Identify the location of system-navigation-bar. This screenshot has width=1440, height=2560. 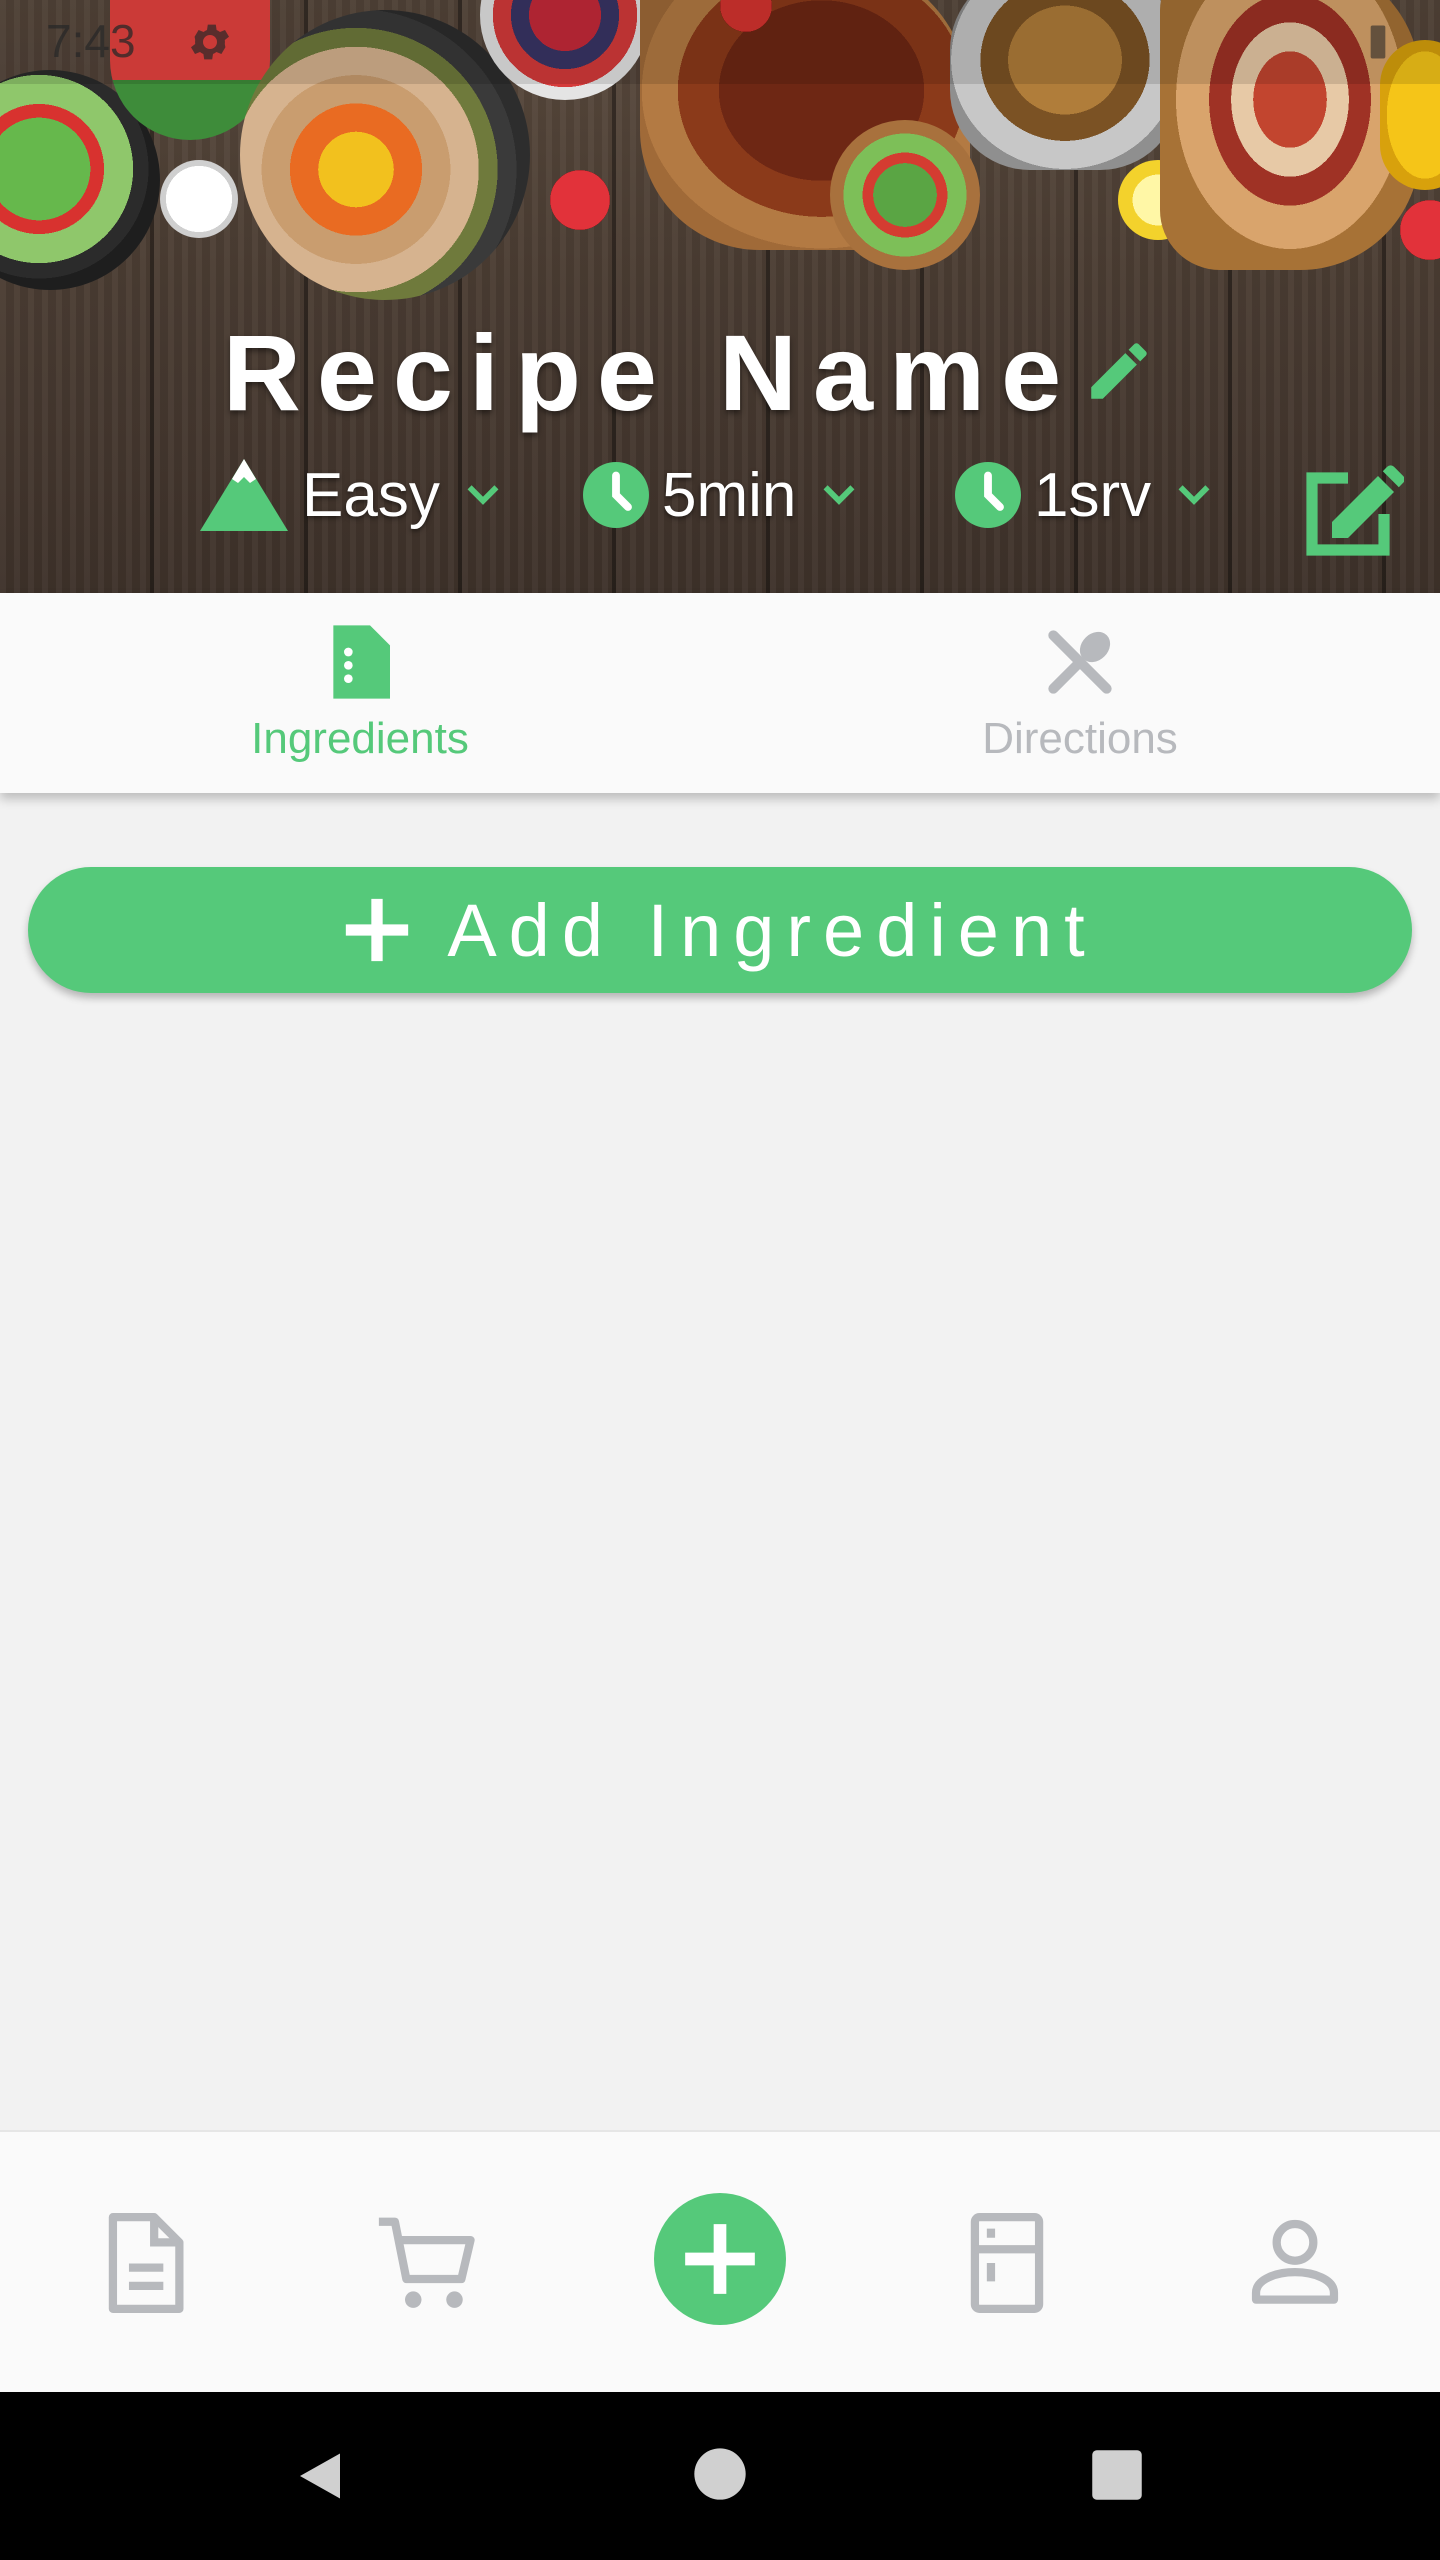
(720, 2476).